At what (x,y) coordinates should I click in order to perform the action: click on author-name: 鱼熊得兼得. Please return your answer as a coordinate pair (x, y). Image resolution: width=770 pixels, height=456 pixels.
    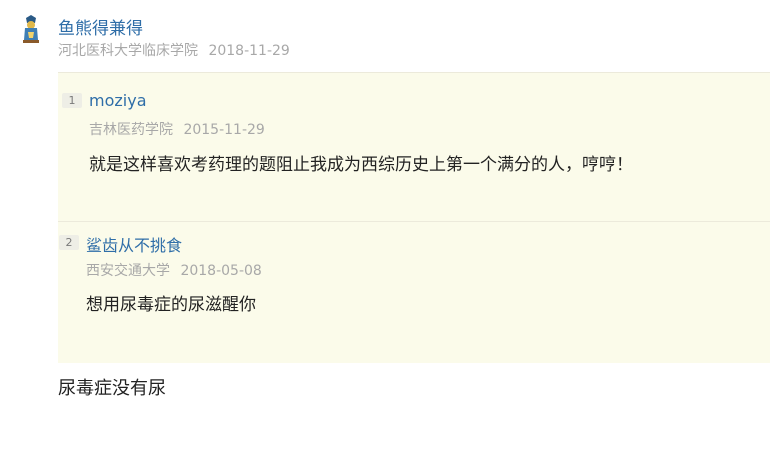
    Looking at the image, I should click on (100, 26).